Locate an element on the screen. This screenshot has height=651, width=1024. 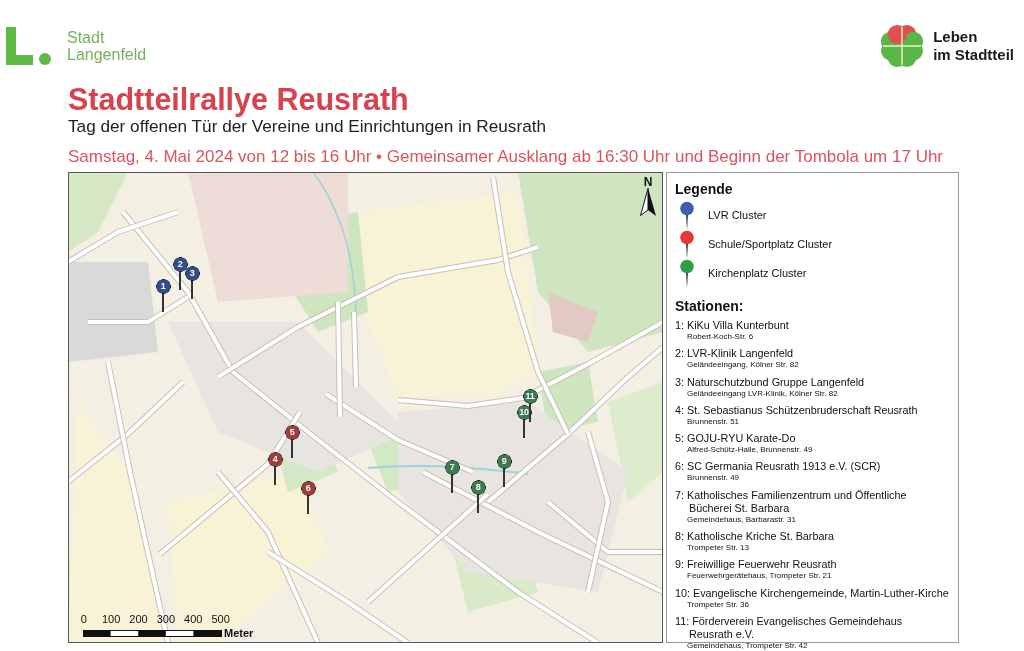
event-date-line: Samstag, 4. Mai 2024 von 12 bis 16 Uhr • Gemeinsamer Ausklang ab 16:30 Uhr und Beginn der Tombola um 17 Uhr is located at coordinates (506, 157).